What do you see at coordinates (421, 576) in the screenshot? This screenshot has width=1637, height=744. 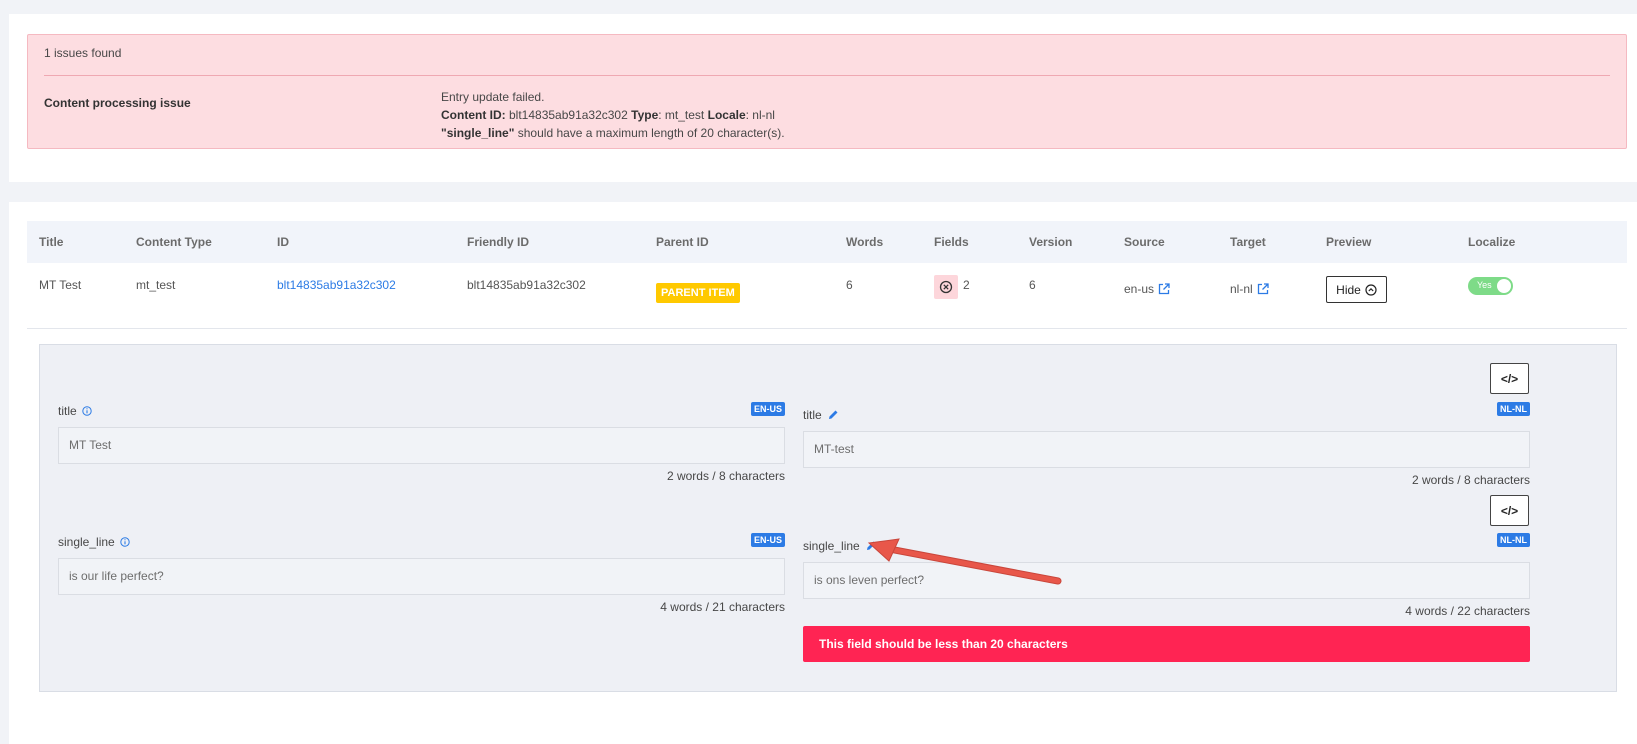 I see `source-field-value: is our life perfect?` at bounding box center [421, 576].